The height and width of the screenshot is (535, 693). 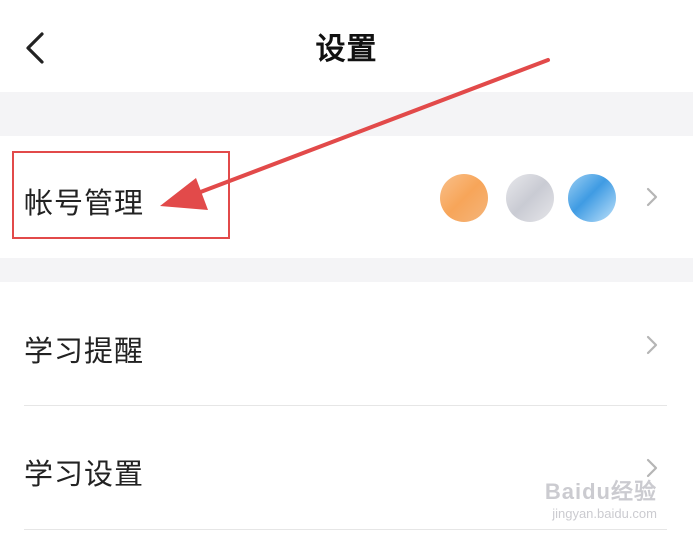 What do you see at coordinates (121, 195) in the screenshot?
I see `highlight-box` at bounding box center [121, 195].